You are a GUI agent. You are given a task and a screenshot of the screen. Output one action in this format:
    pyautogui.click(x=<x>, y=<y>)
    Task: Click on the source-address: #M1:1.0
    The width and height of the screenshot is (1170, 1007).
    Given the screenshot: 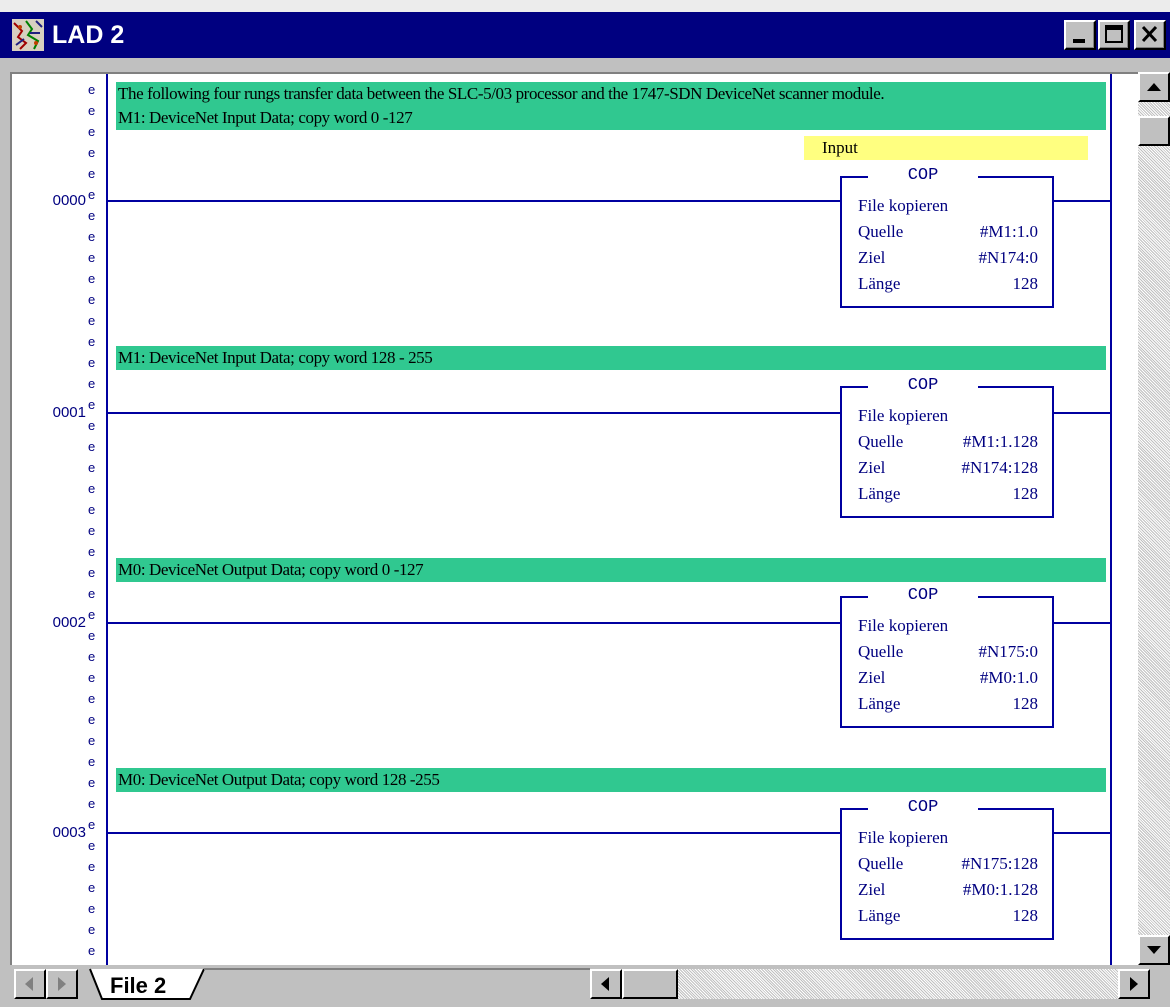 What is the action you would take?
    pyautogui.click(x=1009, y=232)
    